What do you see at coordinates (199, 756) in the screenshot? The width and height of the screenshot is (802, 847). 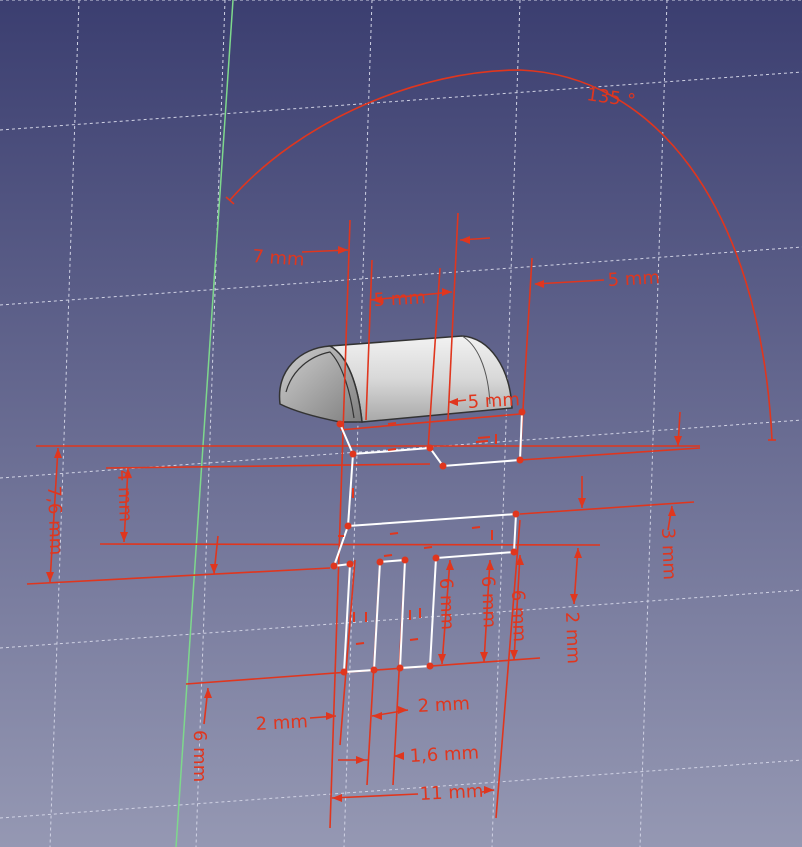 I see `dimension-6mm-left: 6 mm` at bounding box center [199, 756].